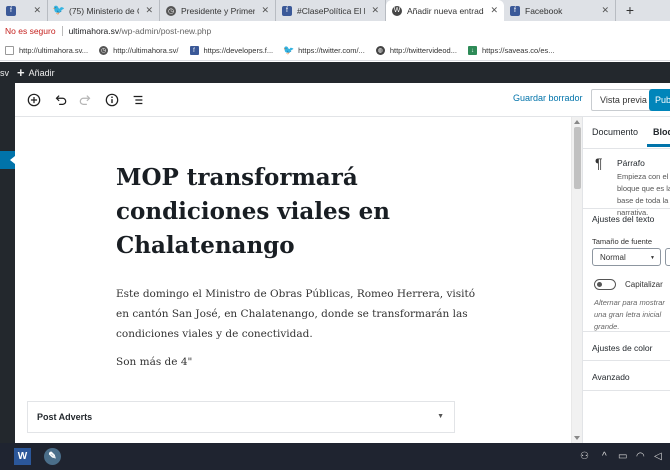  What do you see at coordinates (335, 456) in the screenshot?
I see `os-taskbar: W ✎ ⚇ ^ ▭ ◠ ◁` at bounding box center [335, 456].